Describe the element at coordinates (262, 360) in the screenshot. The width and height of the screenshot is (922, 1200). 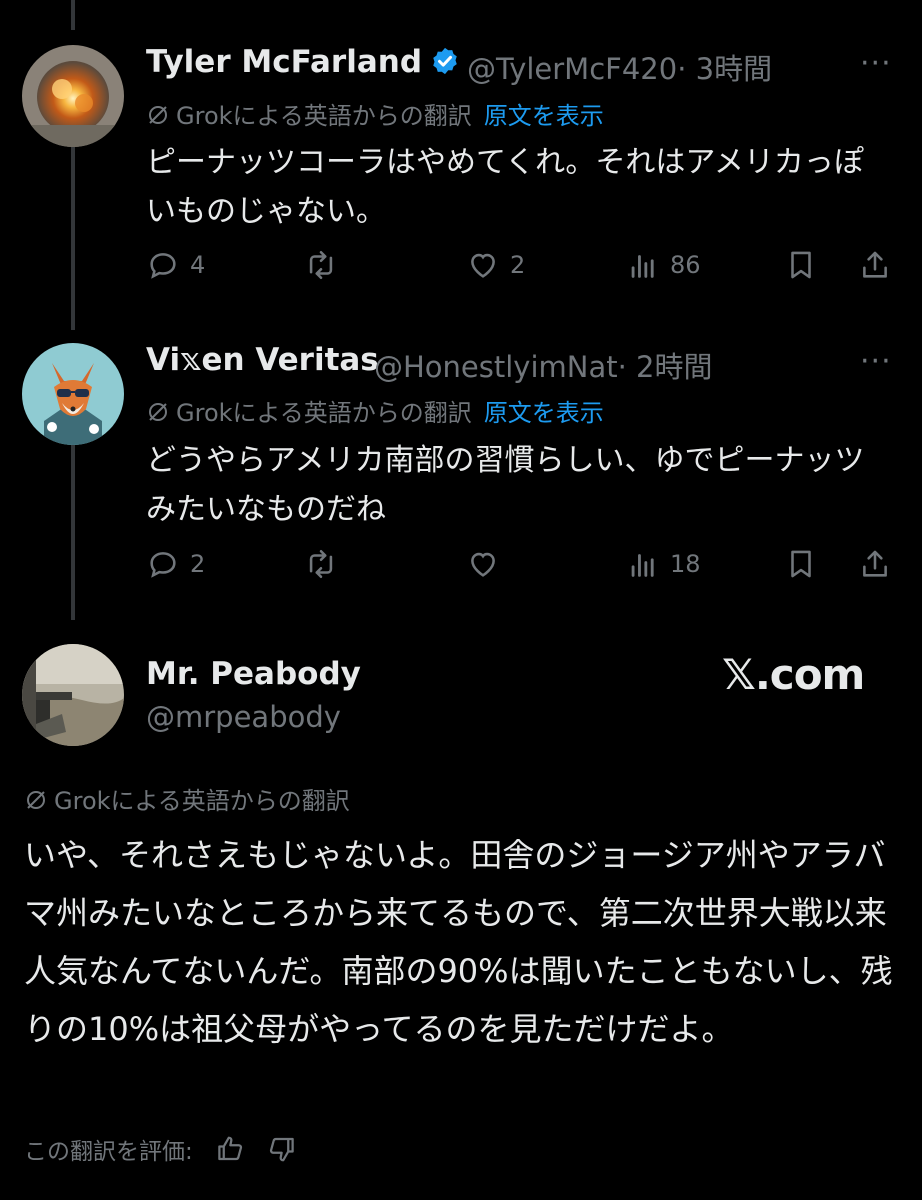
I see `display-name: Vi𝕩en Veritas` at that location.